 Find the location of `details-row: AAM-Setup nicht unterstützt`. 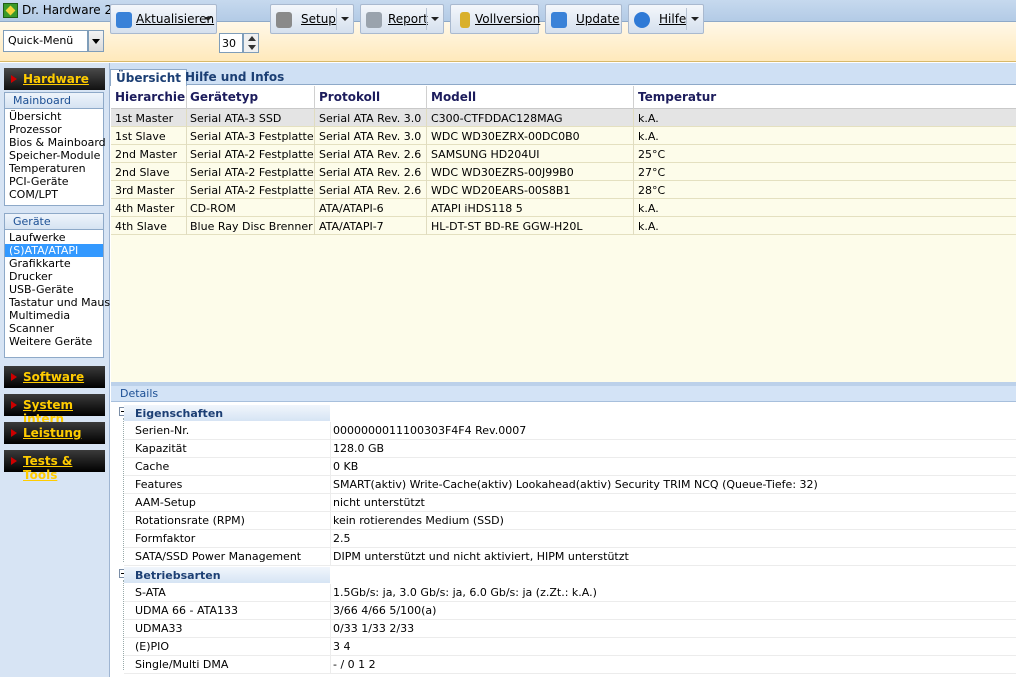

details-row: AAM-Setup nicht unterstützt is located at coordinates (570, 503).